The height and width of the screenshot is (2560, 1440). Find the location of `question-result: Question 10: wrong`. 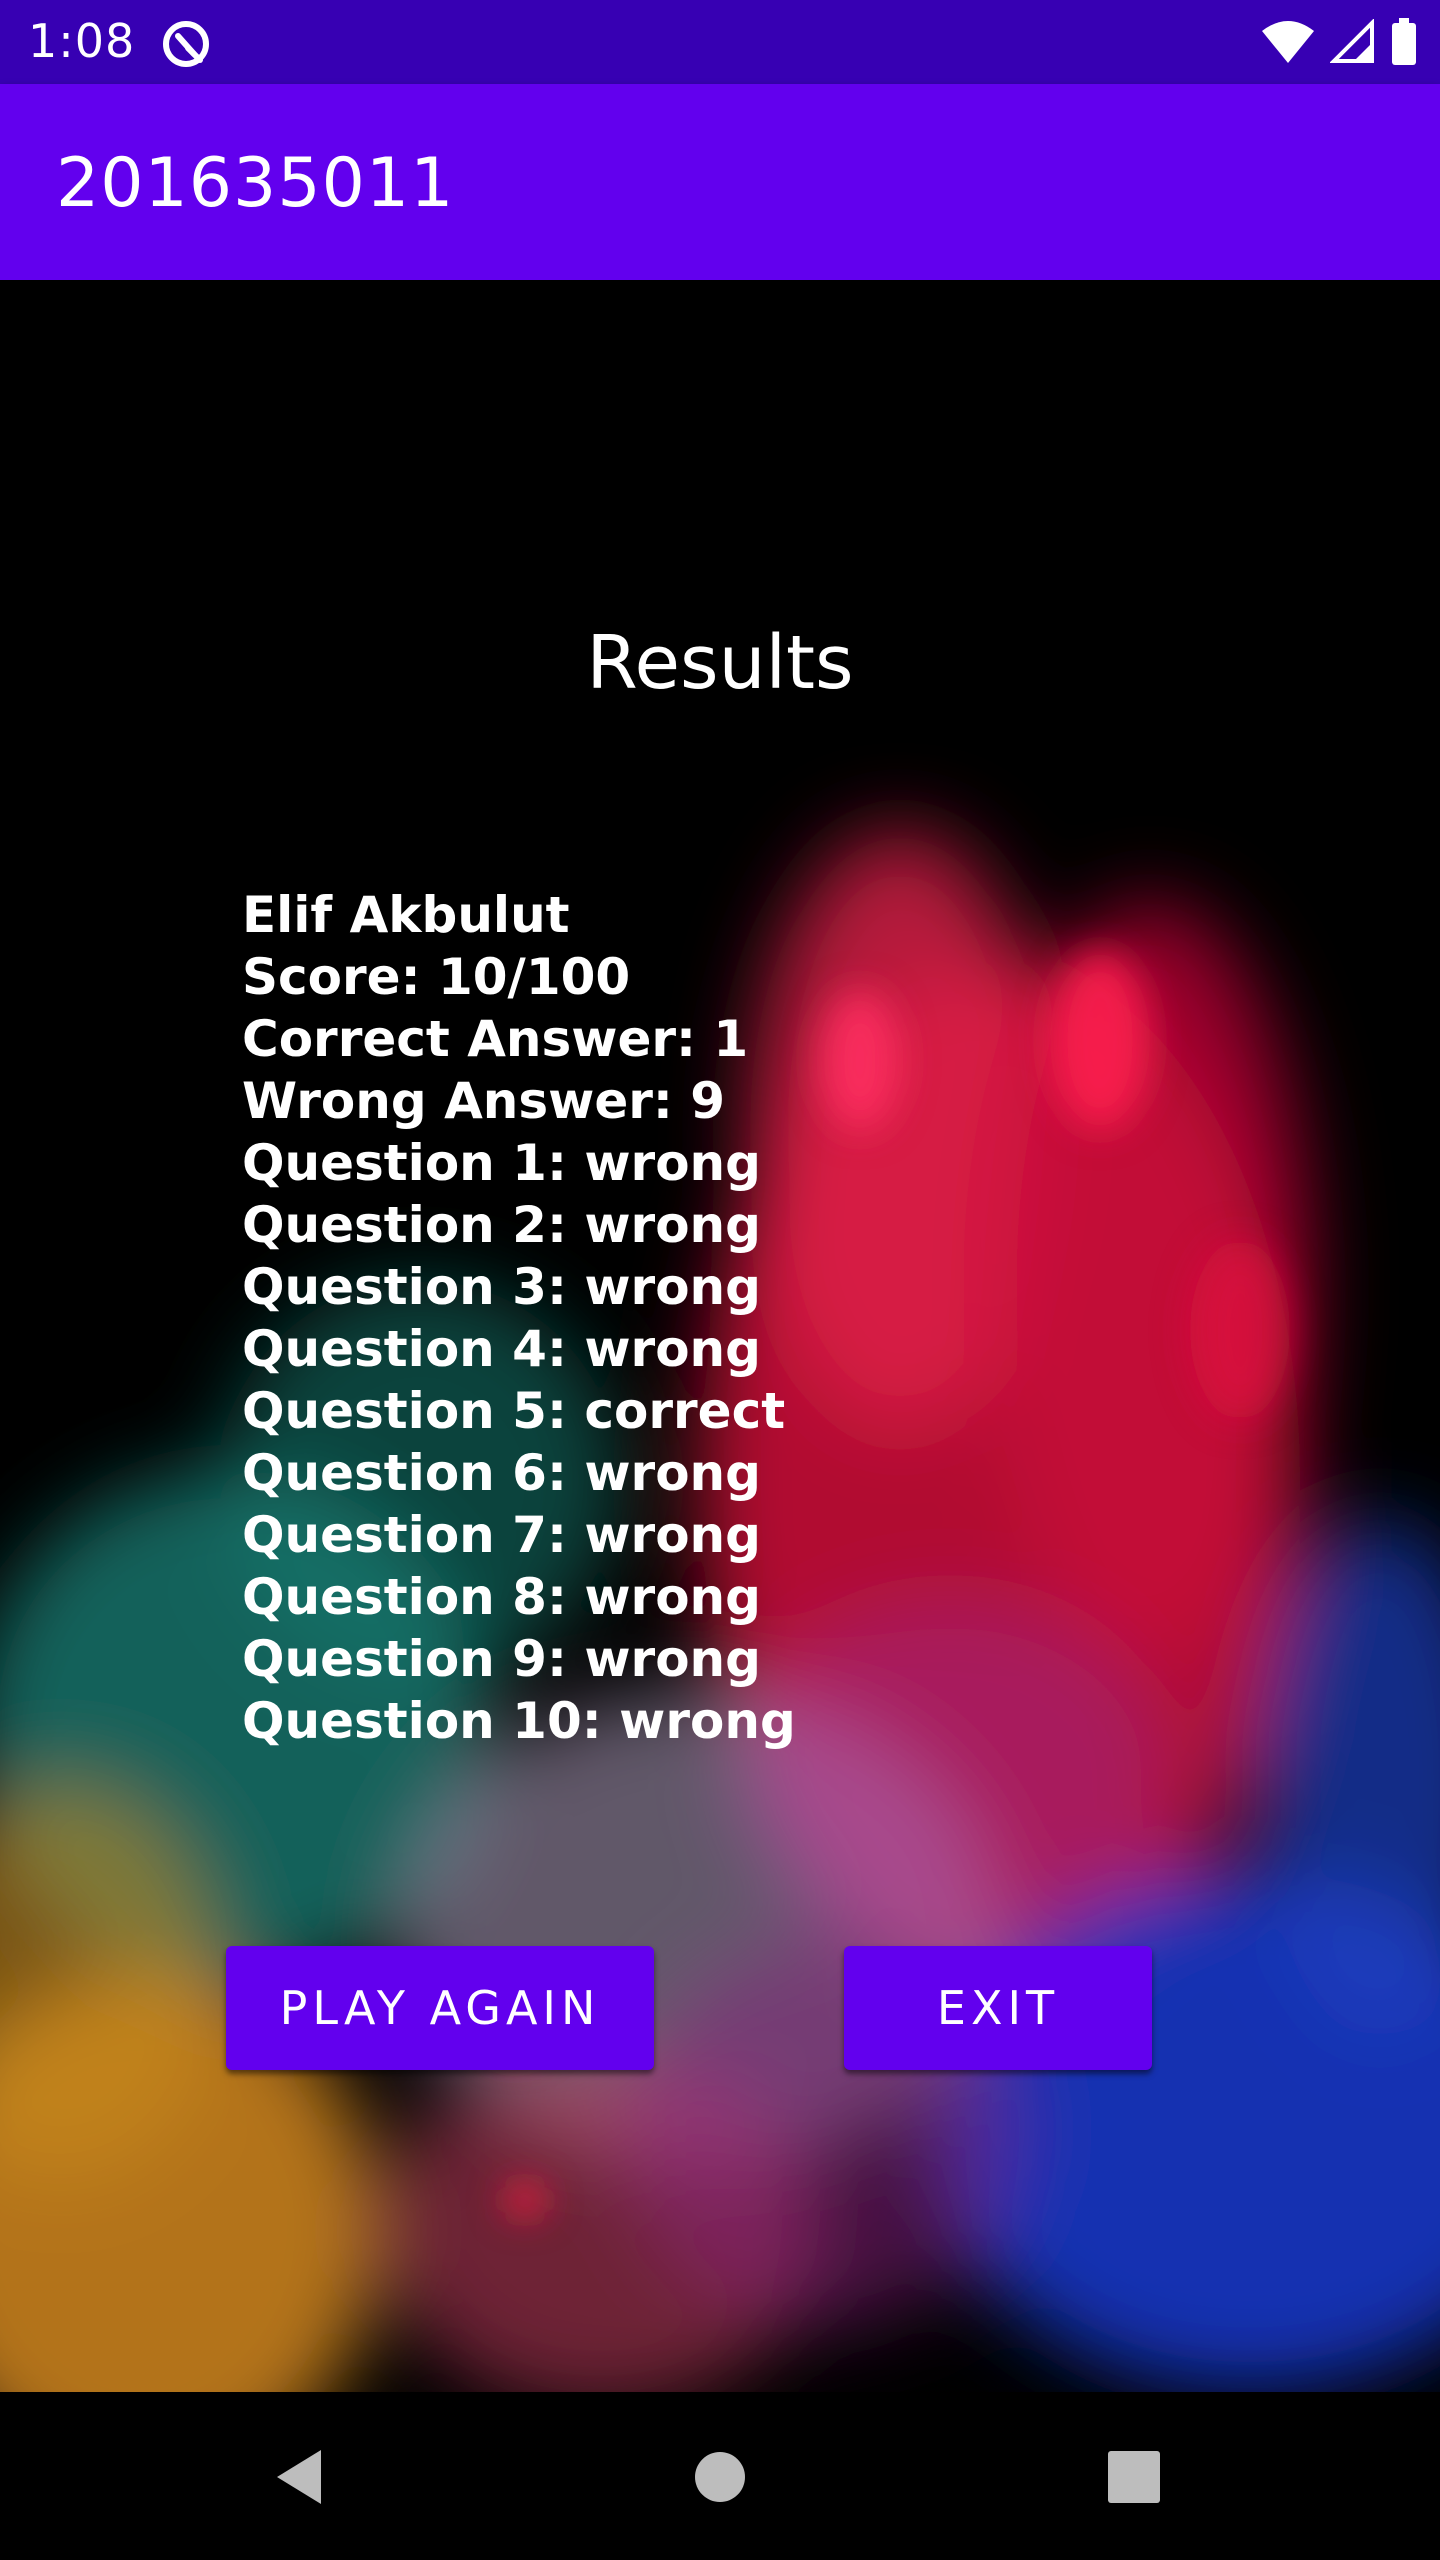

question-result: Question 10: wrong is located at coordinates (519, 1721).